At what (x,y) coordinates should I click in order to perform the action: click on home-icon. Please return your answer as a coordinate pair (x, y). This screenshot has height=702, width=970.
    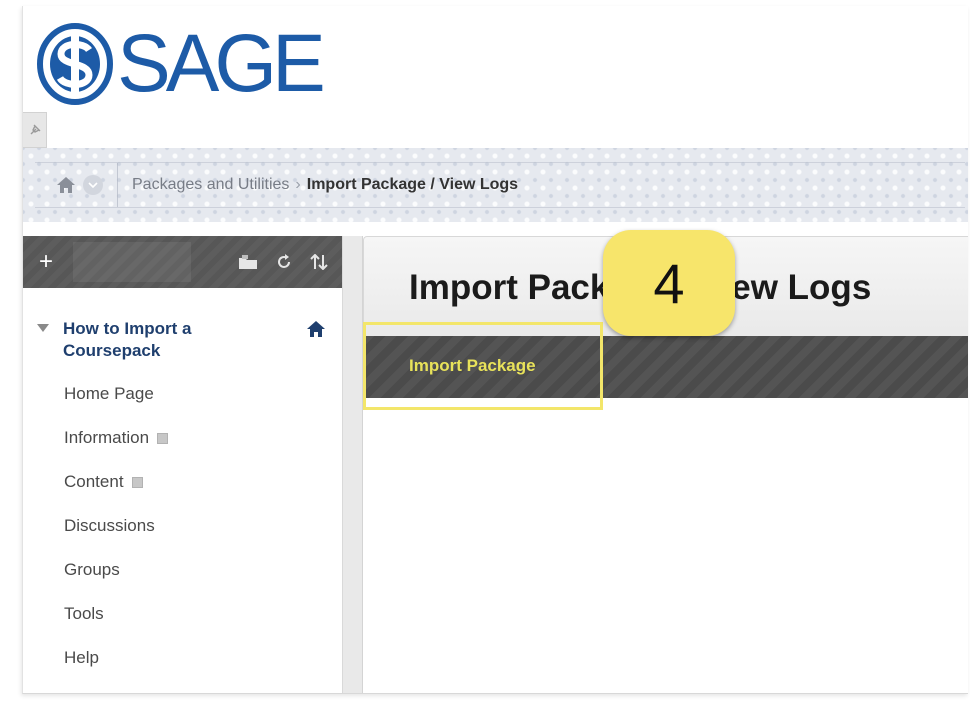
    Looking at the image, I should click on (66, 185).